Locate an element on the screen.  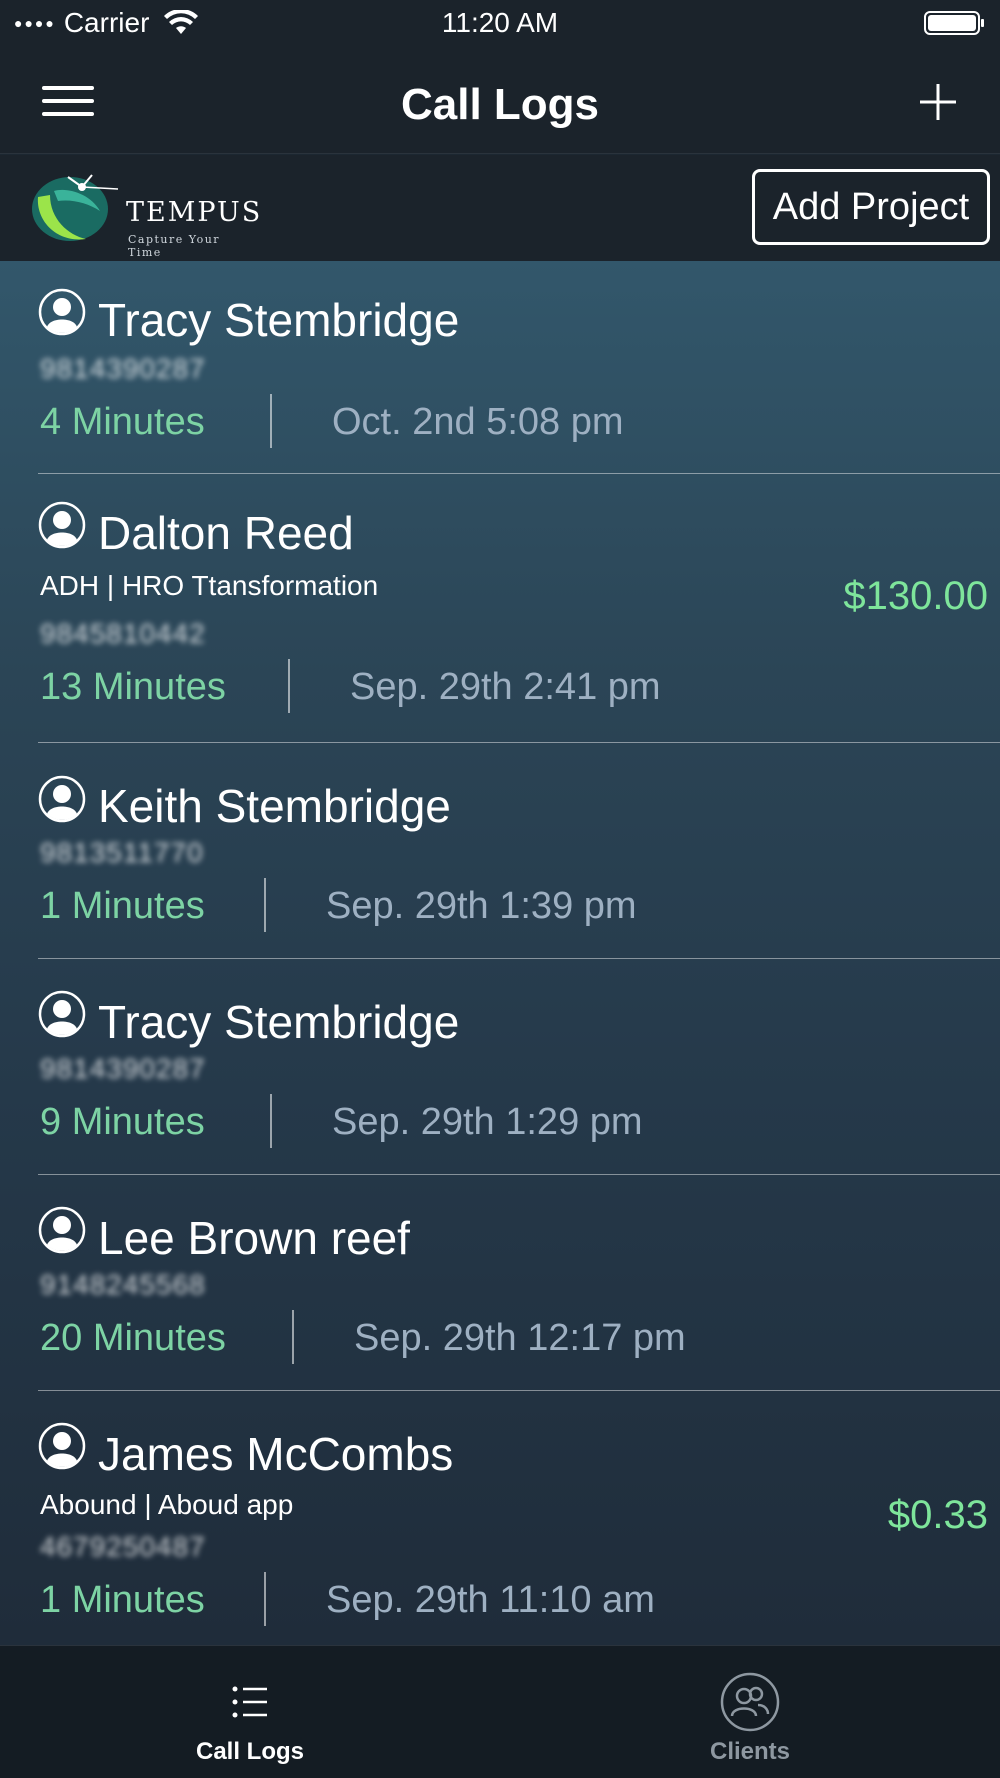
phone-number: 9845810442 is located at coordinates (123, 633).